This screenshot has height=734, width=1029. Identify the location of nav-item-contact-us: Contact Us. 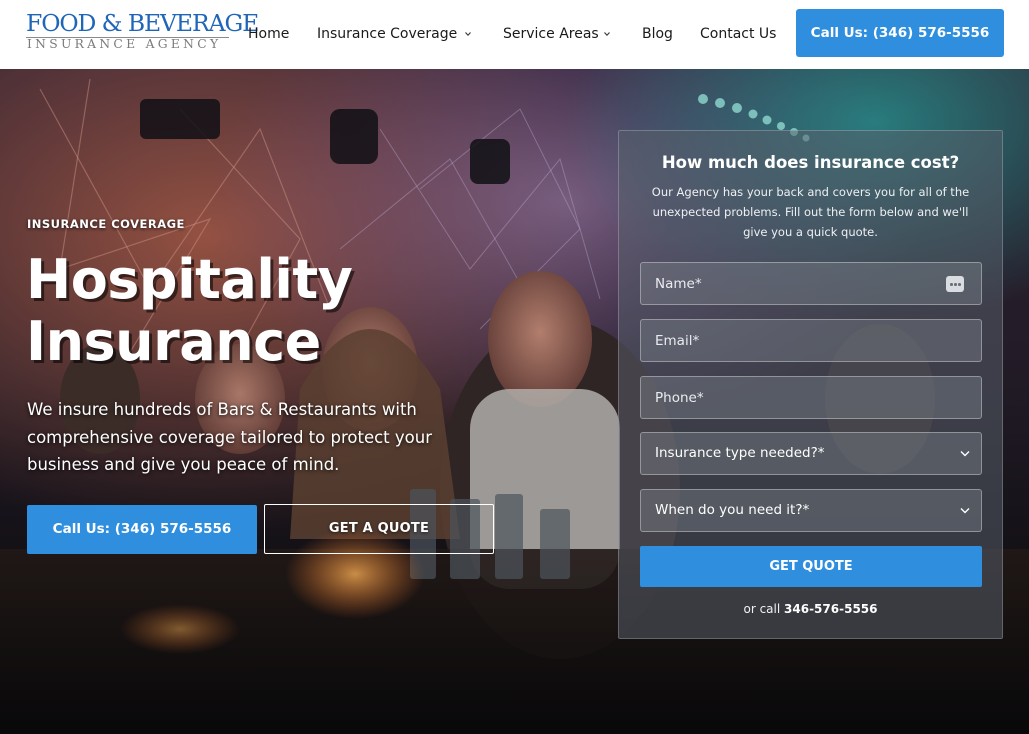
(738, 34).